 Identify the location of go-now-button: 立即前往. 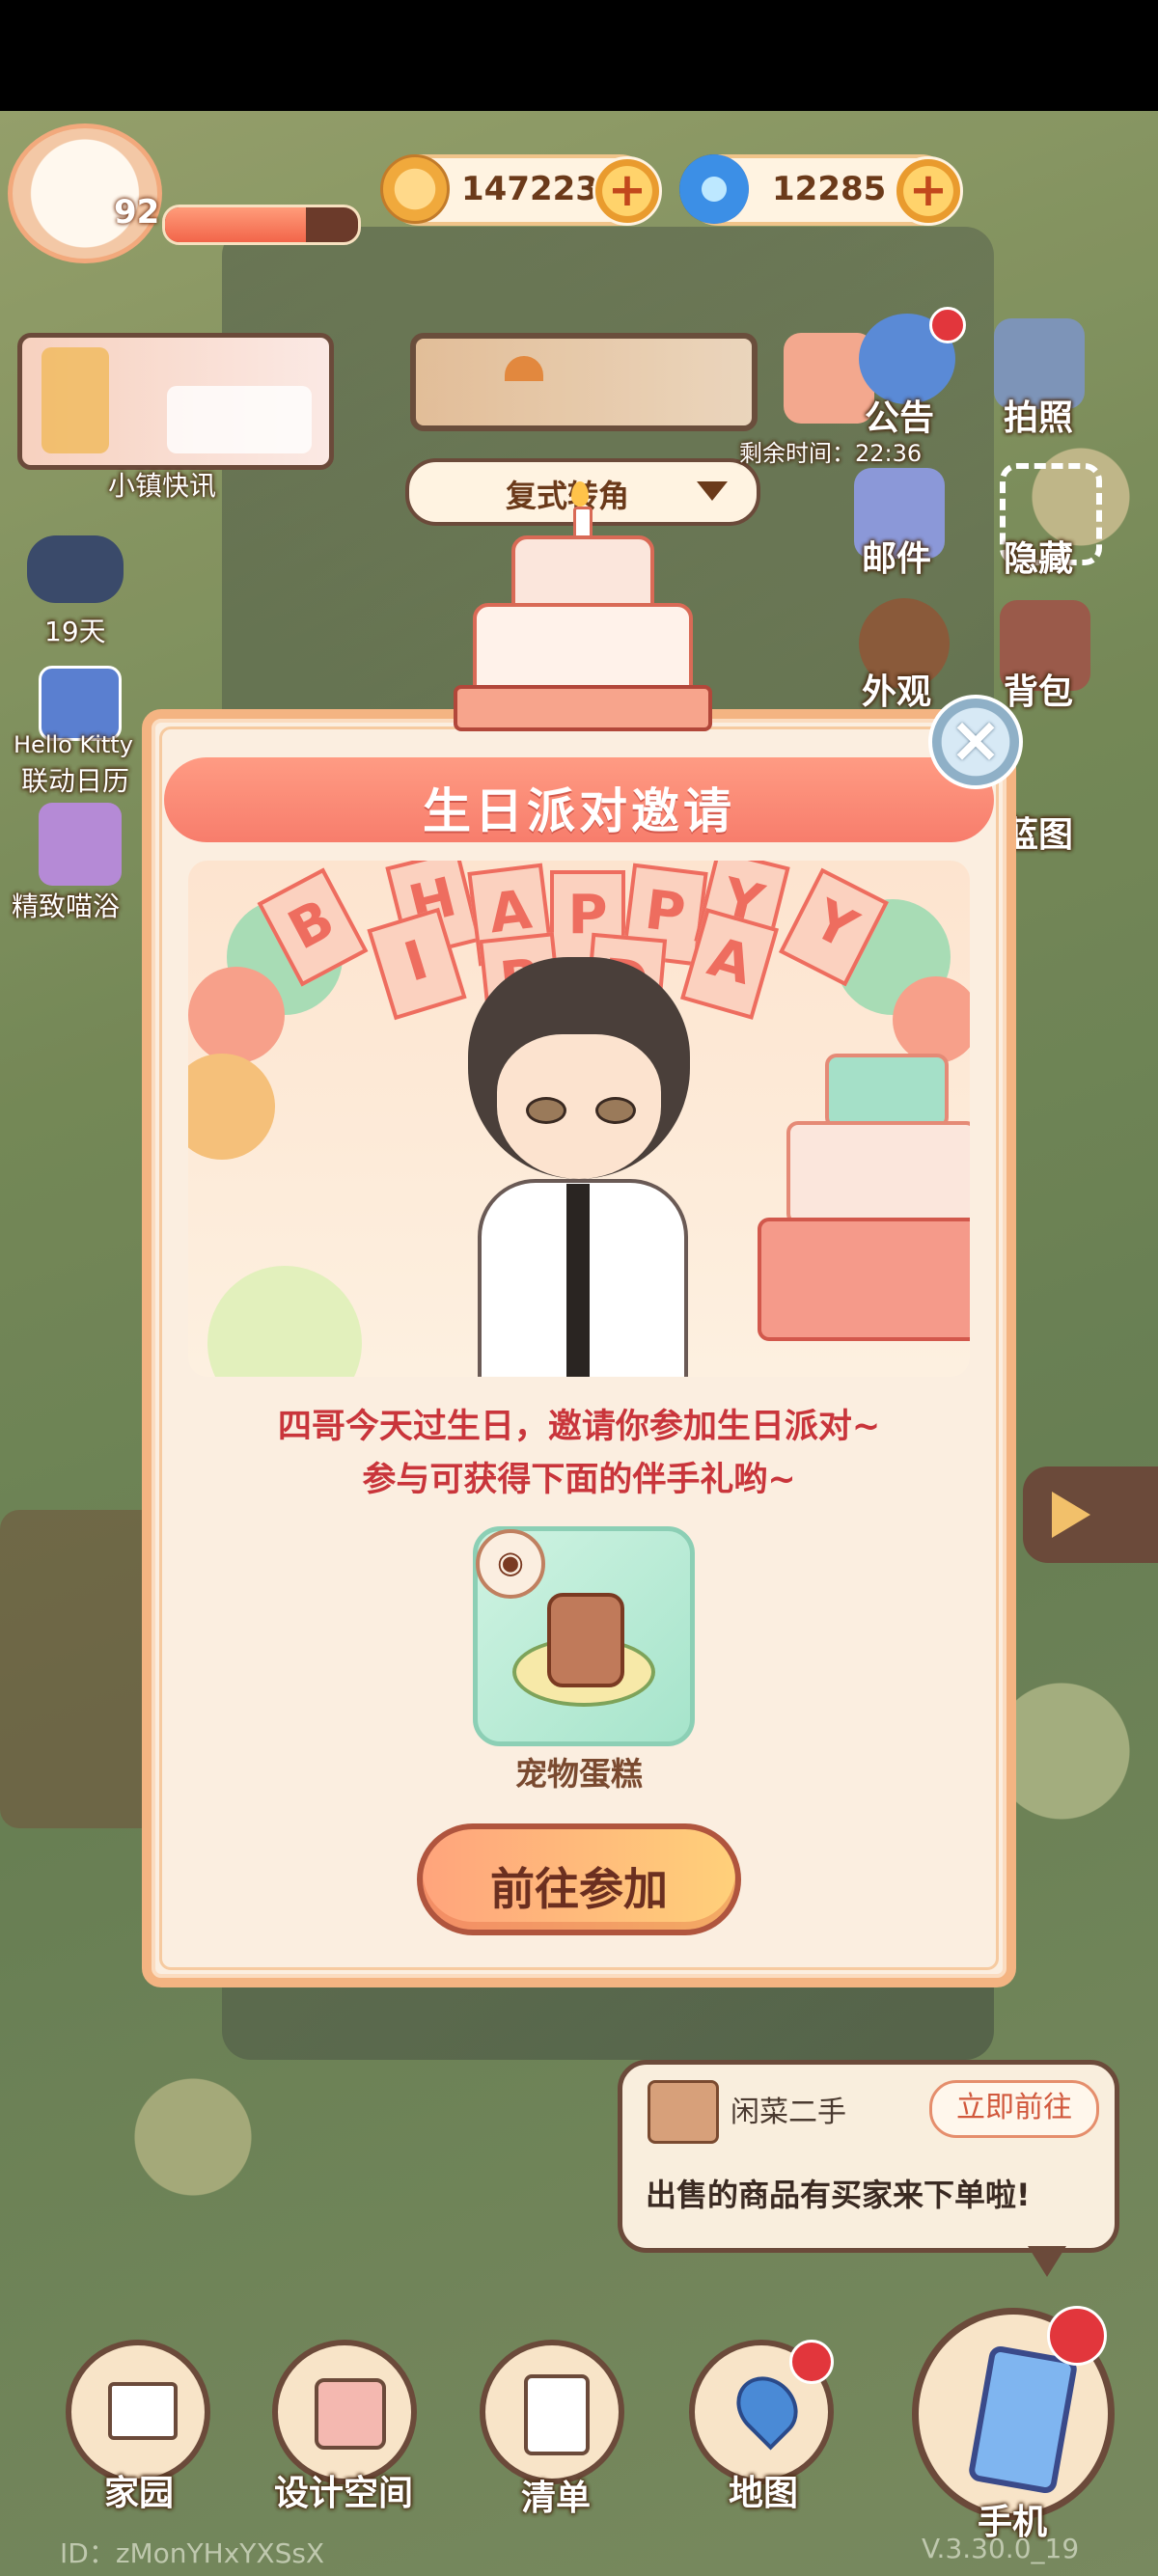
(1014, 2109).